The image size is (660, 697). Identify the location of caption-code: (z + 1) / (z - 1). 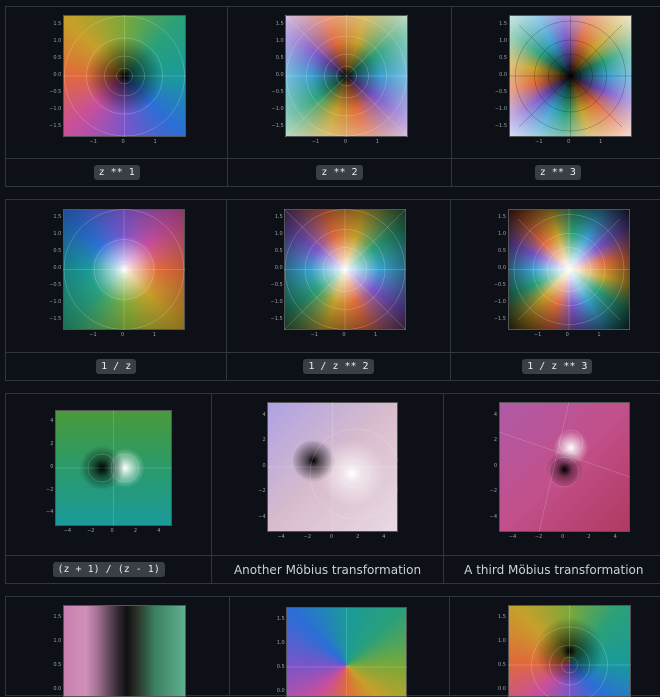
(108, 569).